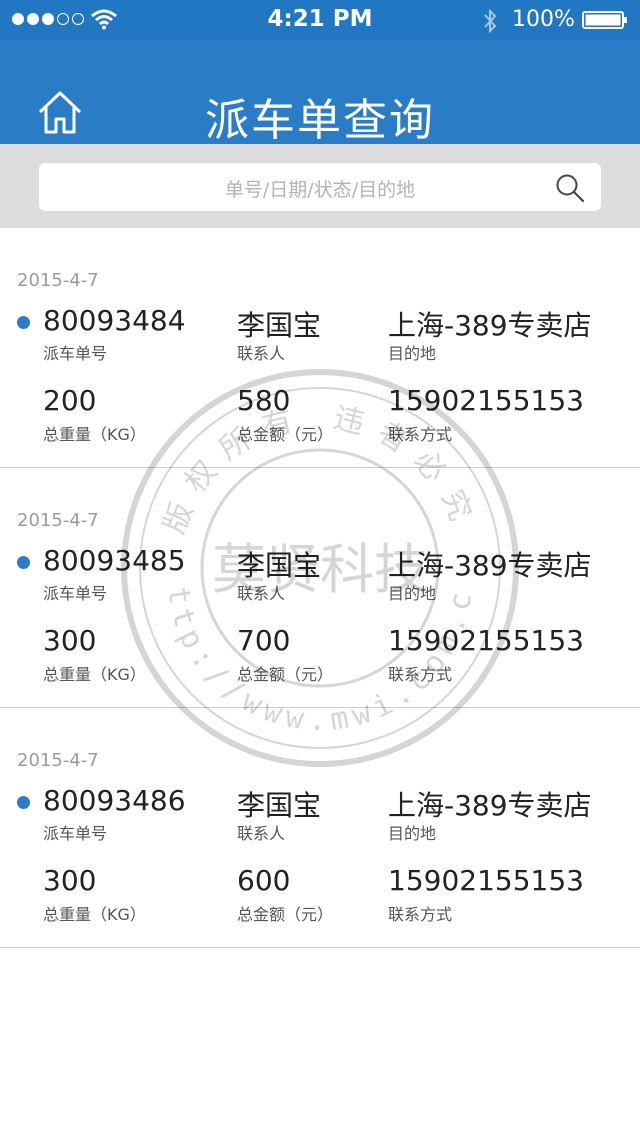 The image size is (640, 1136). I want to click on search-bar: 单号/日期/状态/目的地, so click(320, 186).